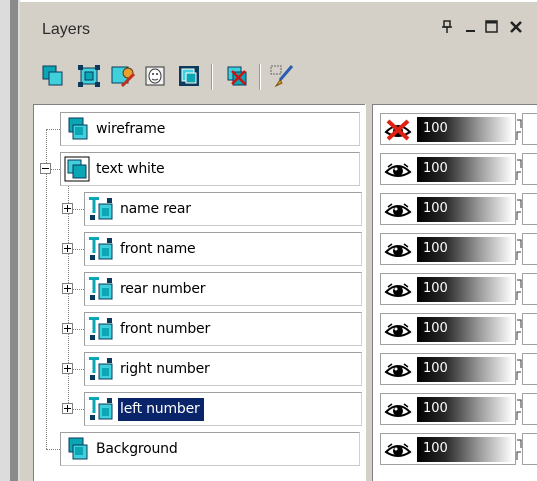  I want to click on layer-row: right number, so click(200, 369).